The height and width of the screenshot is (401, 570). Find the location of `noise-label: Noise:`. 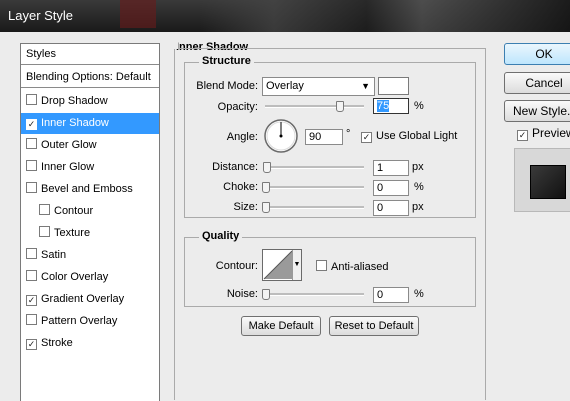

noise-label: Noise: is located at coordinates (242, 294).